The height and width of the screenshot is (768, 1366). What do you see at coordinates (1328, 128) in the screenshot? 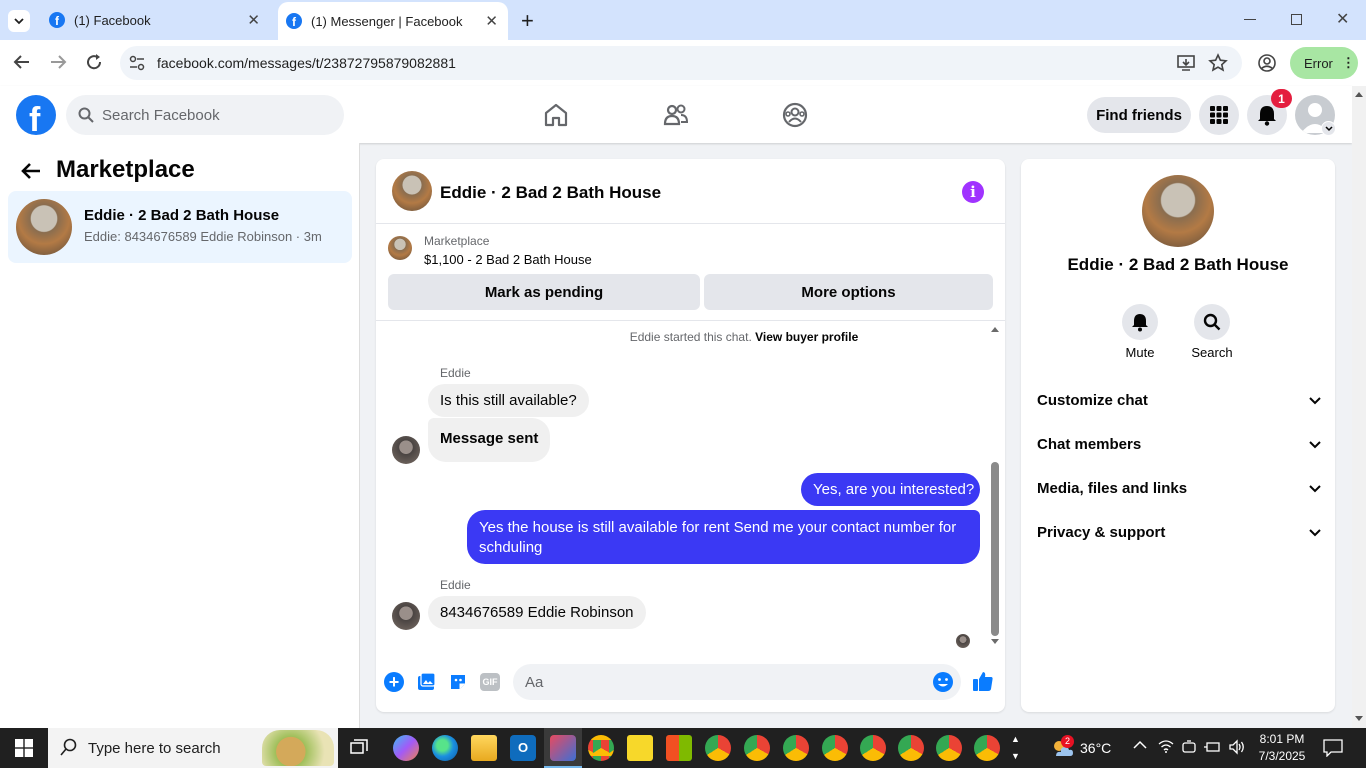
I see `account-chevron-icon` at bounding box center [1328, 128].